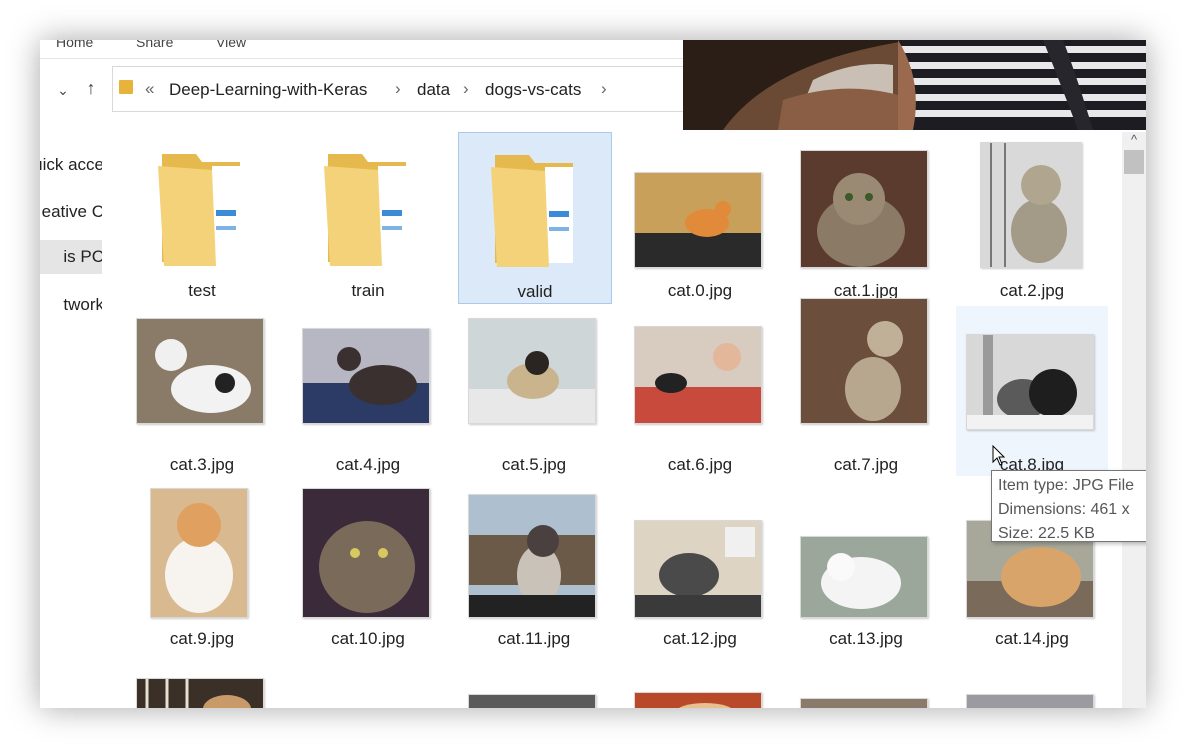  What do you see at coordinates (534, 464) in the screenshot?
I see `file-name: cat.5.jpg` at bounding box center [534, 464].